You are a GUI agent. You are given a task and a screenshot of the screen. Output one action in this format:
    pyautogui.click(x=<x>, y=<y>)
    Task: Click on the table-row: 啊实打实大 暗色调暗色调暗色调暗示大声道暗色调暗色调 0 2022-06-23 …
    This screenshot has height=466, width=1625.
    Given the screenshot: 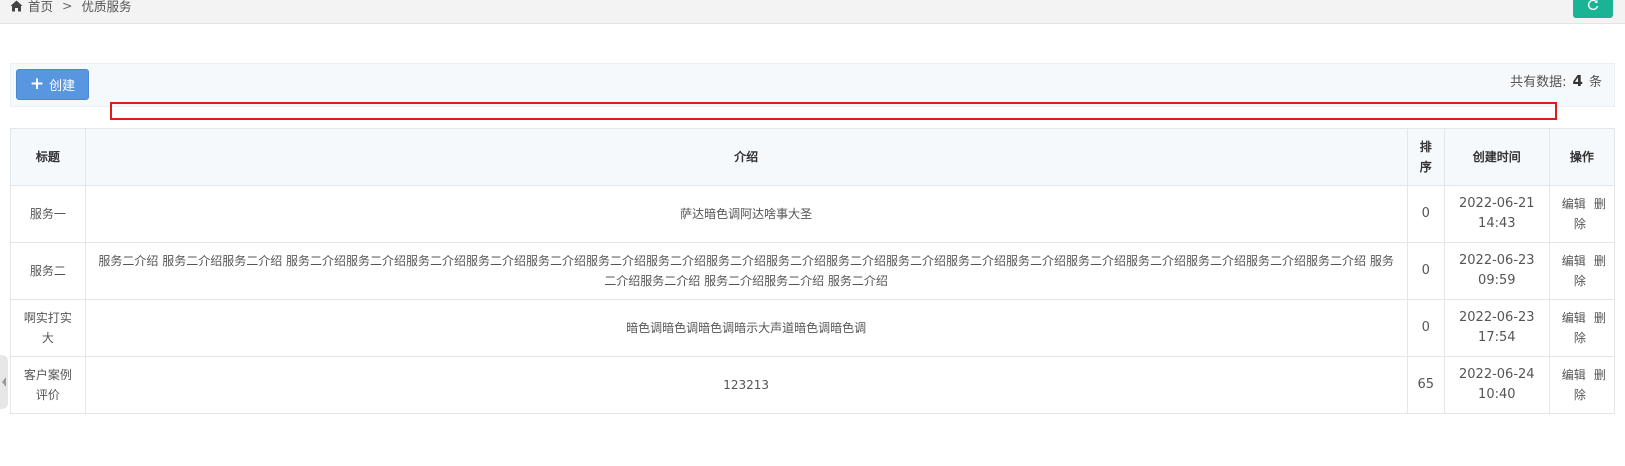 What is the action you would take?
    pyautogui.click(x=813, y=328)
    